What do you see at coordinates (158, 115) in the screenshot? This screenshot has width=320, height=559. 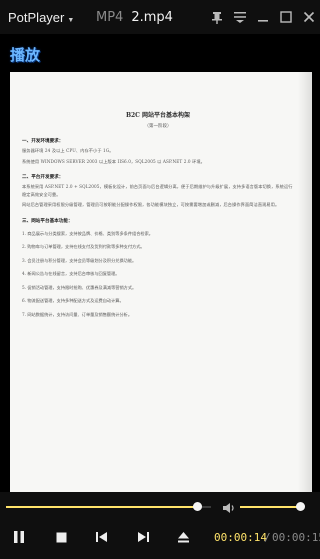 I see `document-title: B2C 网站平台基本构架` at bounding box center [158, 115].